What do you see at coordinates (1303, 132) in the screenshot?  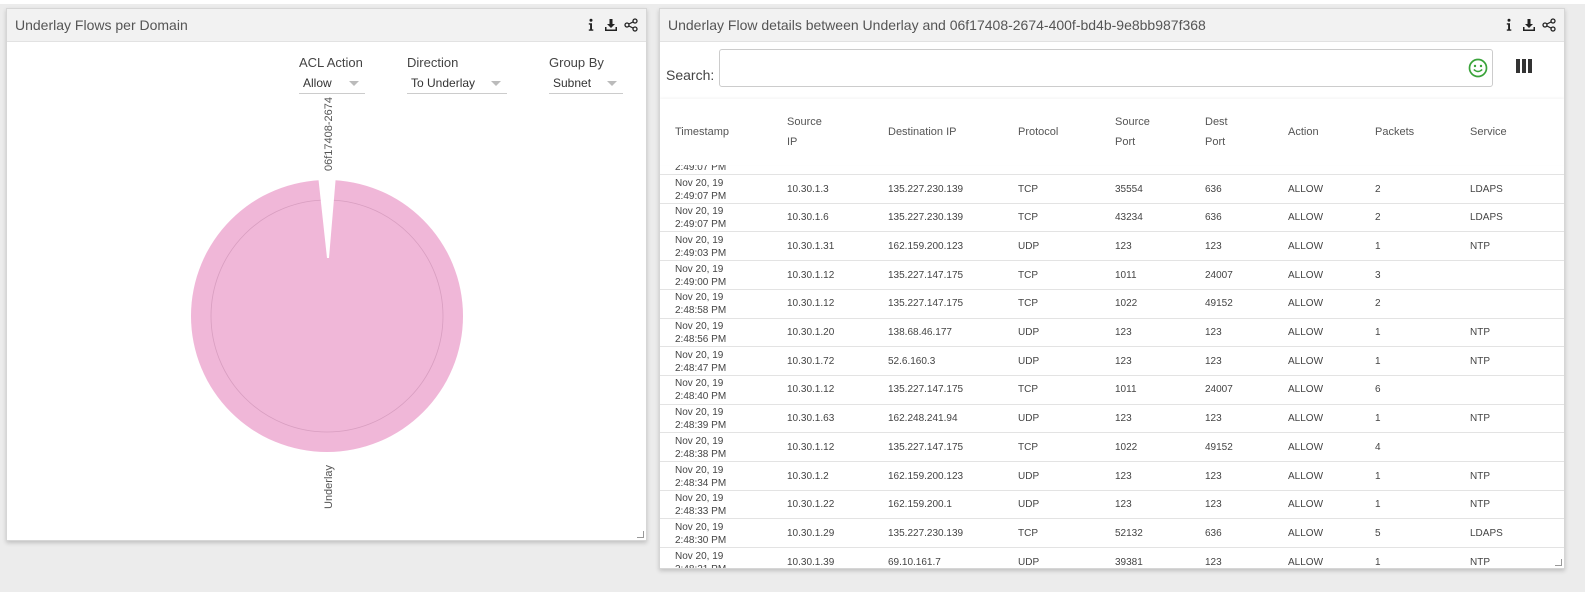 I see `column-header-action: Action` at bounding box center [1303, 132].